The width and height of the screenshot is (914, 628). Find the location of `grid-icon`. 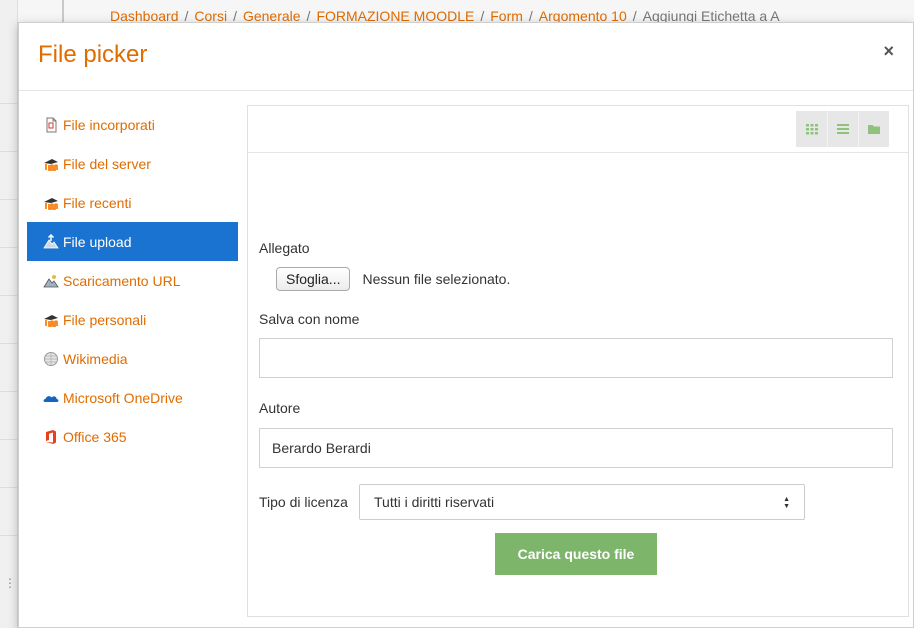

grid-icon is located at coordinates (811, 129).